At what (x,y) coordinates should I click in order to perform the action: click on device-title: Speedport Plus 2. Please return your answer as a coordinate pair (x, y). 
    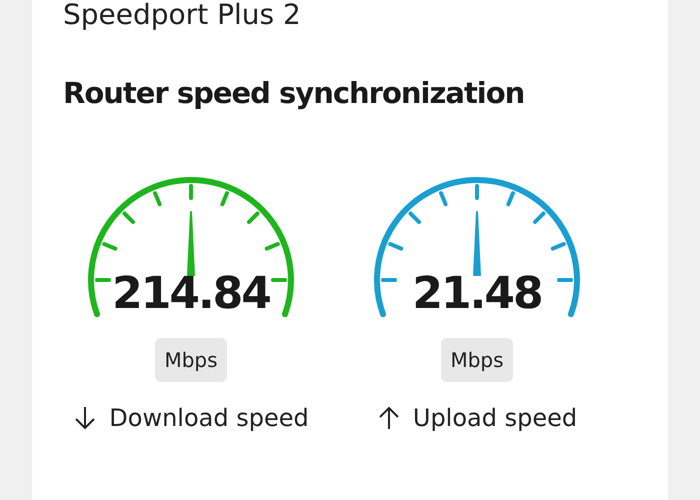
    Looking at the image, I should click on (182, 15).